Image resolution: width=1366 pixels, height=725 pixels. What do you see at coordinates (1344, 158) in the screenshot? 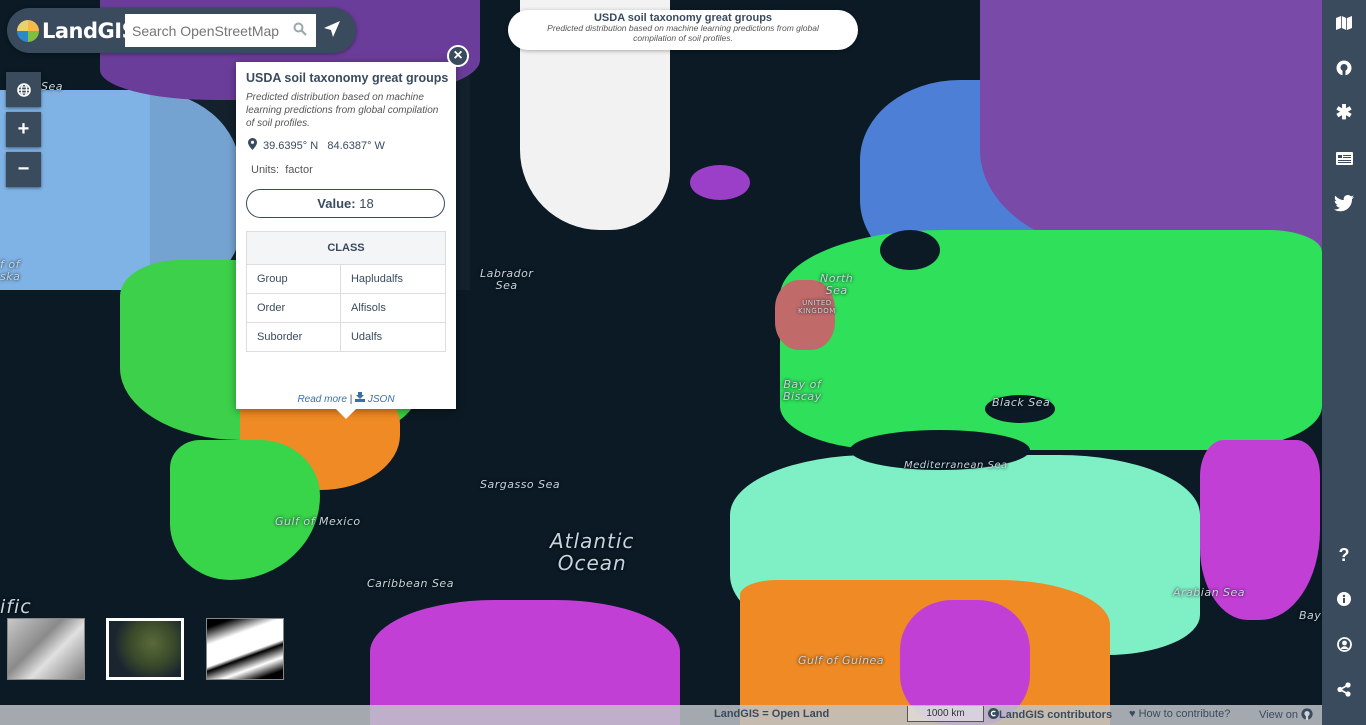
I see `newspaper-icon` at bounding box center [1344, 158].